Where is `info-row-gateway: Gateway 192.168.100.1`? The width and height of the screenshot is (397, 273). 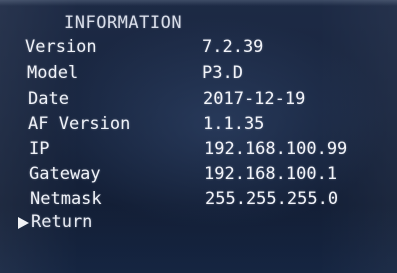
info-row-gateway: Gateway 192.168.100.1 is located at coordinates (198, 175).